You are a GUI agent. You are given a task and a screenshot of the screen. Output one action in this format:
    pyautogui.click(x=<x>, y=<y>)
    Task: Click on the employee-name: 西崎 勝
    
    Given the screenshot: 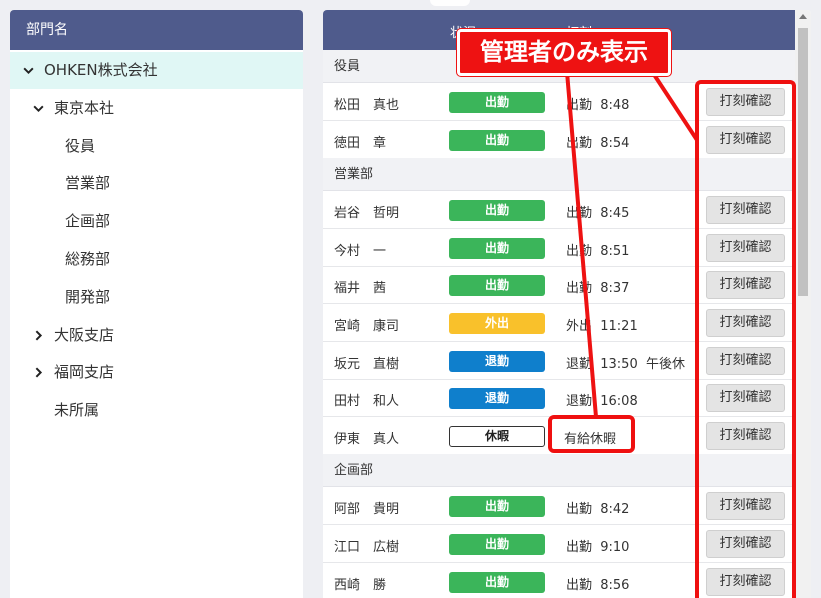 What is the action you would take?
    pyautogui.click(x=360, y=585)
    